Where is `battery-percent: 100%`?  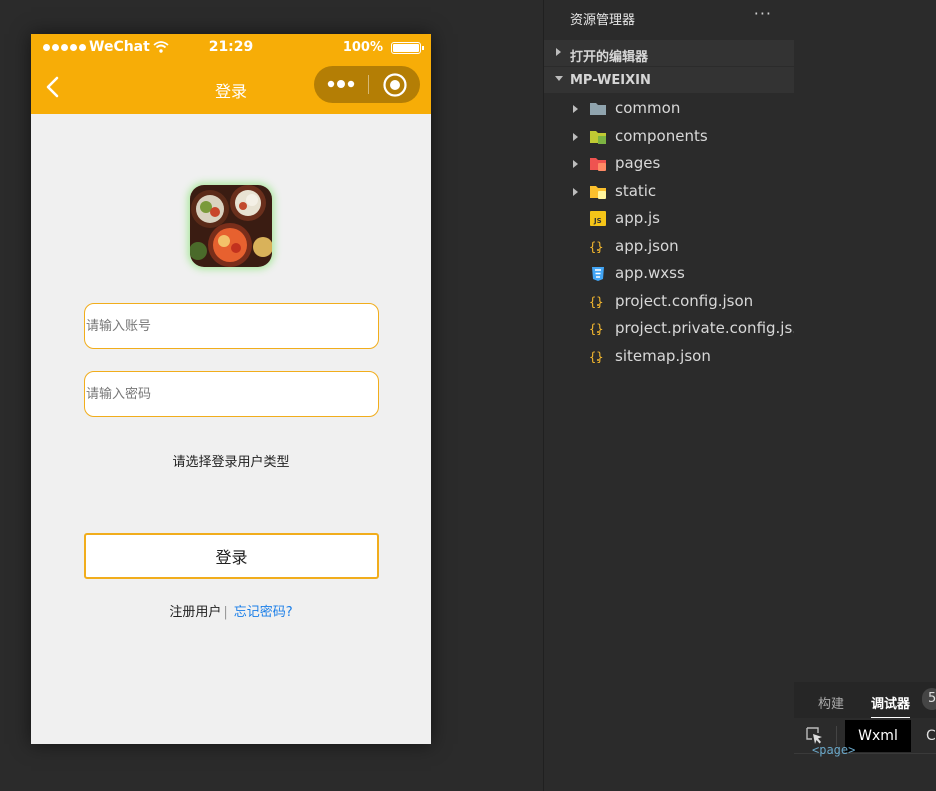 battery-percent: 100% is located at coordinates (362, 47).